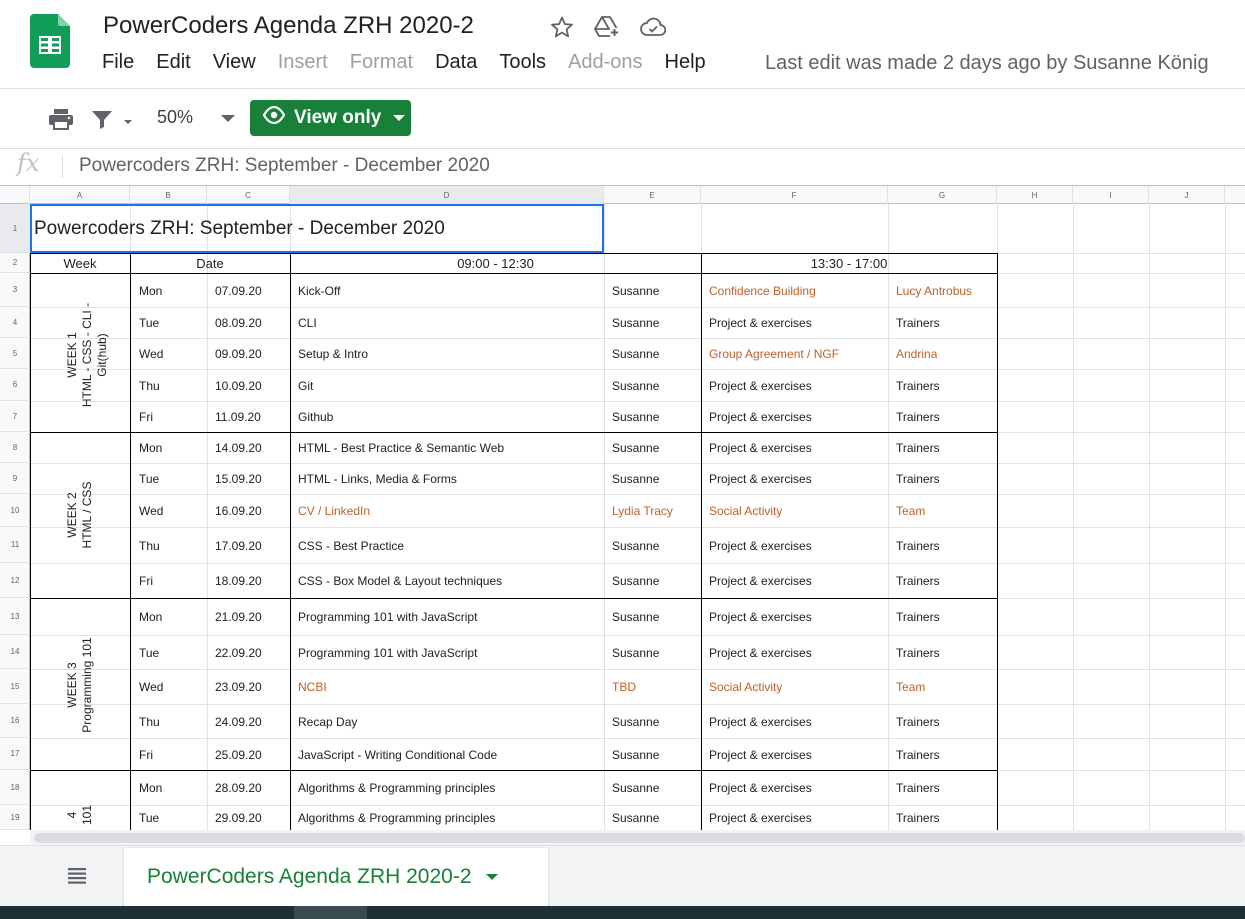 This screenshot has height=919, width=1245. What do you see at coordinates (495, 263) in the screenshot?
I see `header-morning: 09:00 - 12:30` at bounding box center [495, 263].